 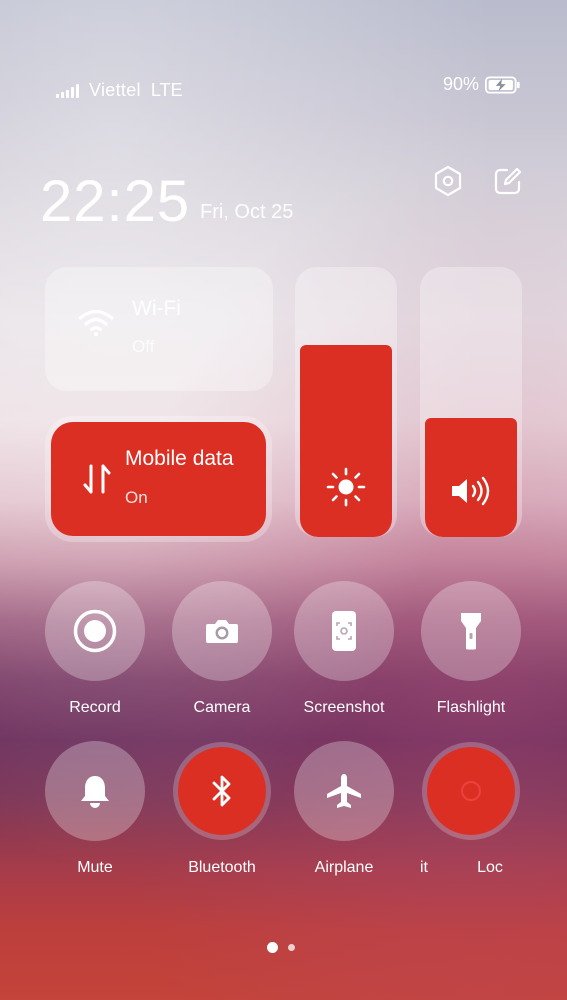 I want to click on screenshot-icon, so click(x=344, y=631).